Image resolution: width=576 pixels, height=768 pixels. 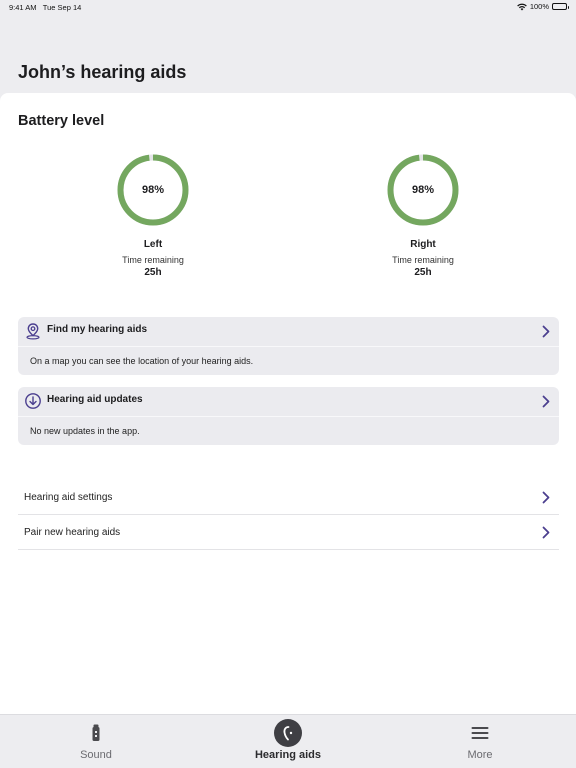 I want to click on list-item-label: Hearing aid settings, so click(x=68, y=497).